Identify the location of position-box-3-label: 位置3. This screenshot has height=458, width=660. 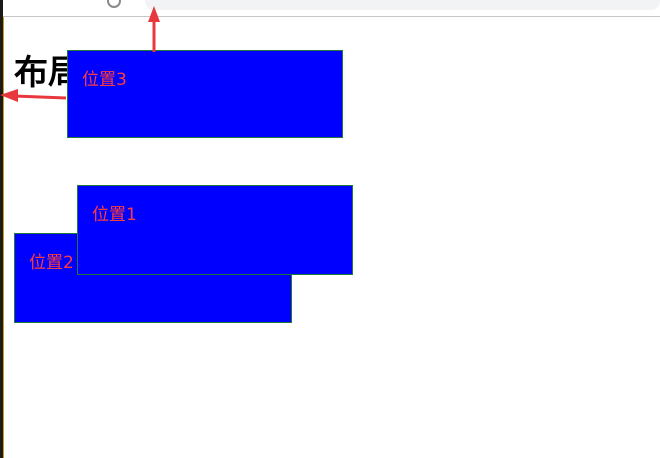
(104, 80).